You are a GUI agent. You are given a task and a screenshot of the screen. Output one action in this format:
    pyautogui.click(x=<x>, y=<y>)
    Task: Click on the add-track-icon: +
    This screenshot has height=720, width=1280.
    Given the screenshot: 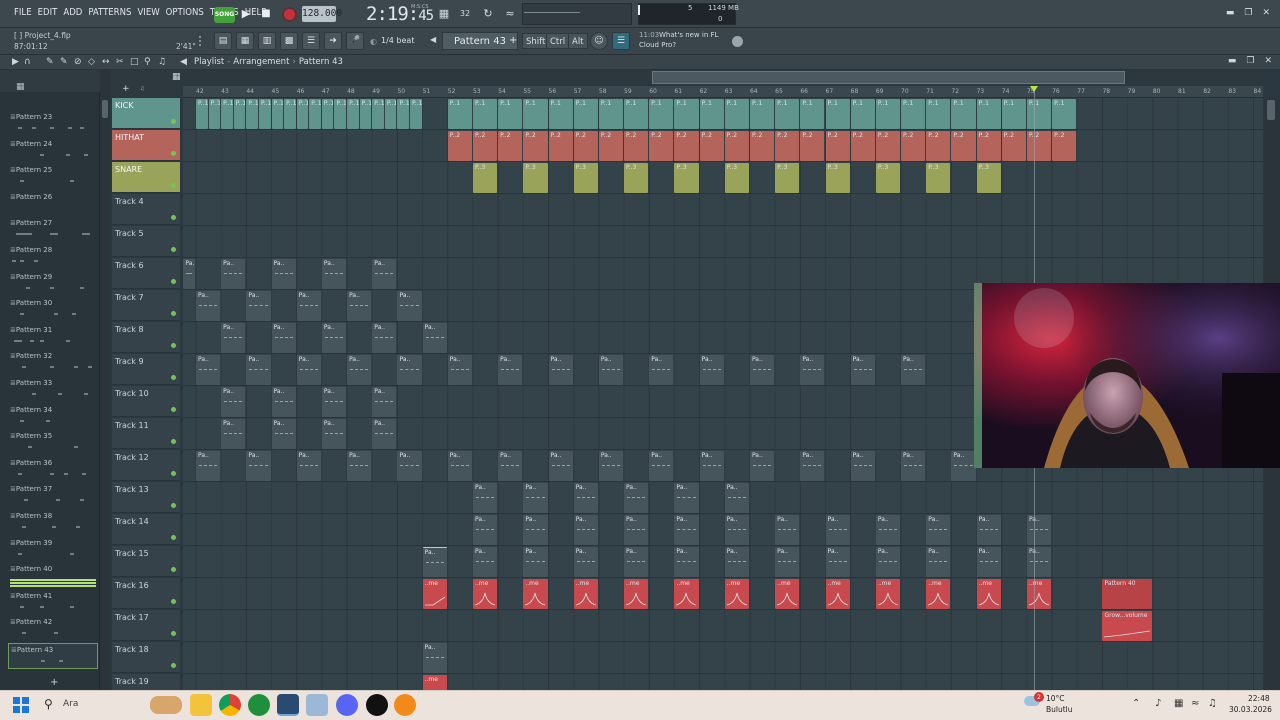 What is the action you would take?
    pyautogui.click(x=126, y=89)
    